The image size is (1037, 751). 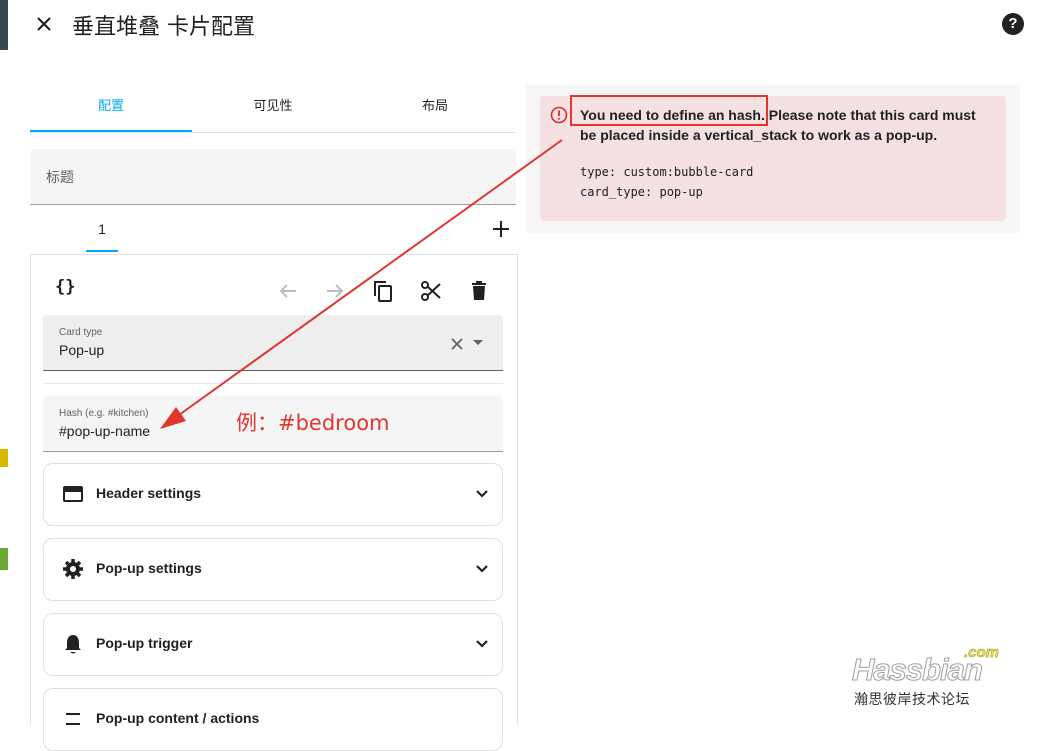 What do you see at coordinates (669, 110) in the screenshot?
I see `annotation-highlight-box` at bounding box center [669, 110].